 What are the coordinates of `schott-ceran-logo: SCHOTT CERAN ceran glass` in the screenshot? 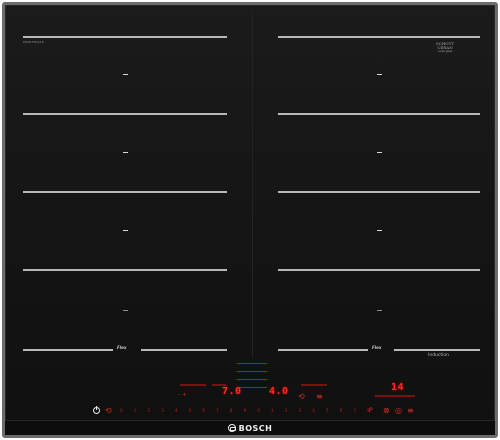 It's located at (445, 48).